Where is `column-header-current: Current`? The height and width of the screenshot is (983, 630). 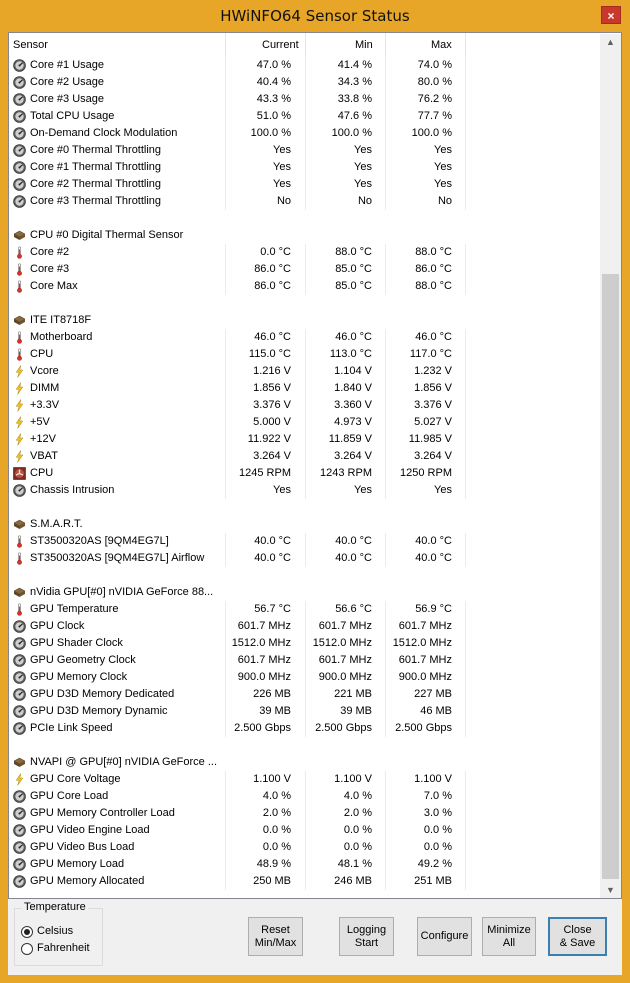
column-header-current: Current is located at coordinates (280, 45).